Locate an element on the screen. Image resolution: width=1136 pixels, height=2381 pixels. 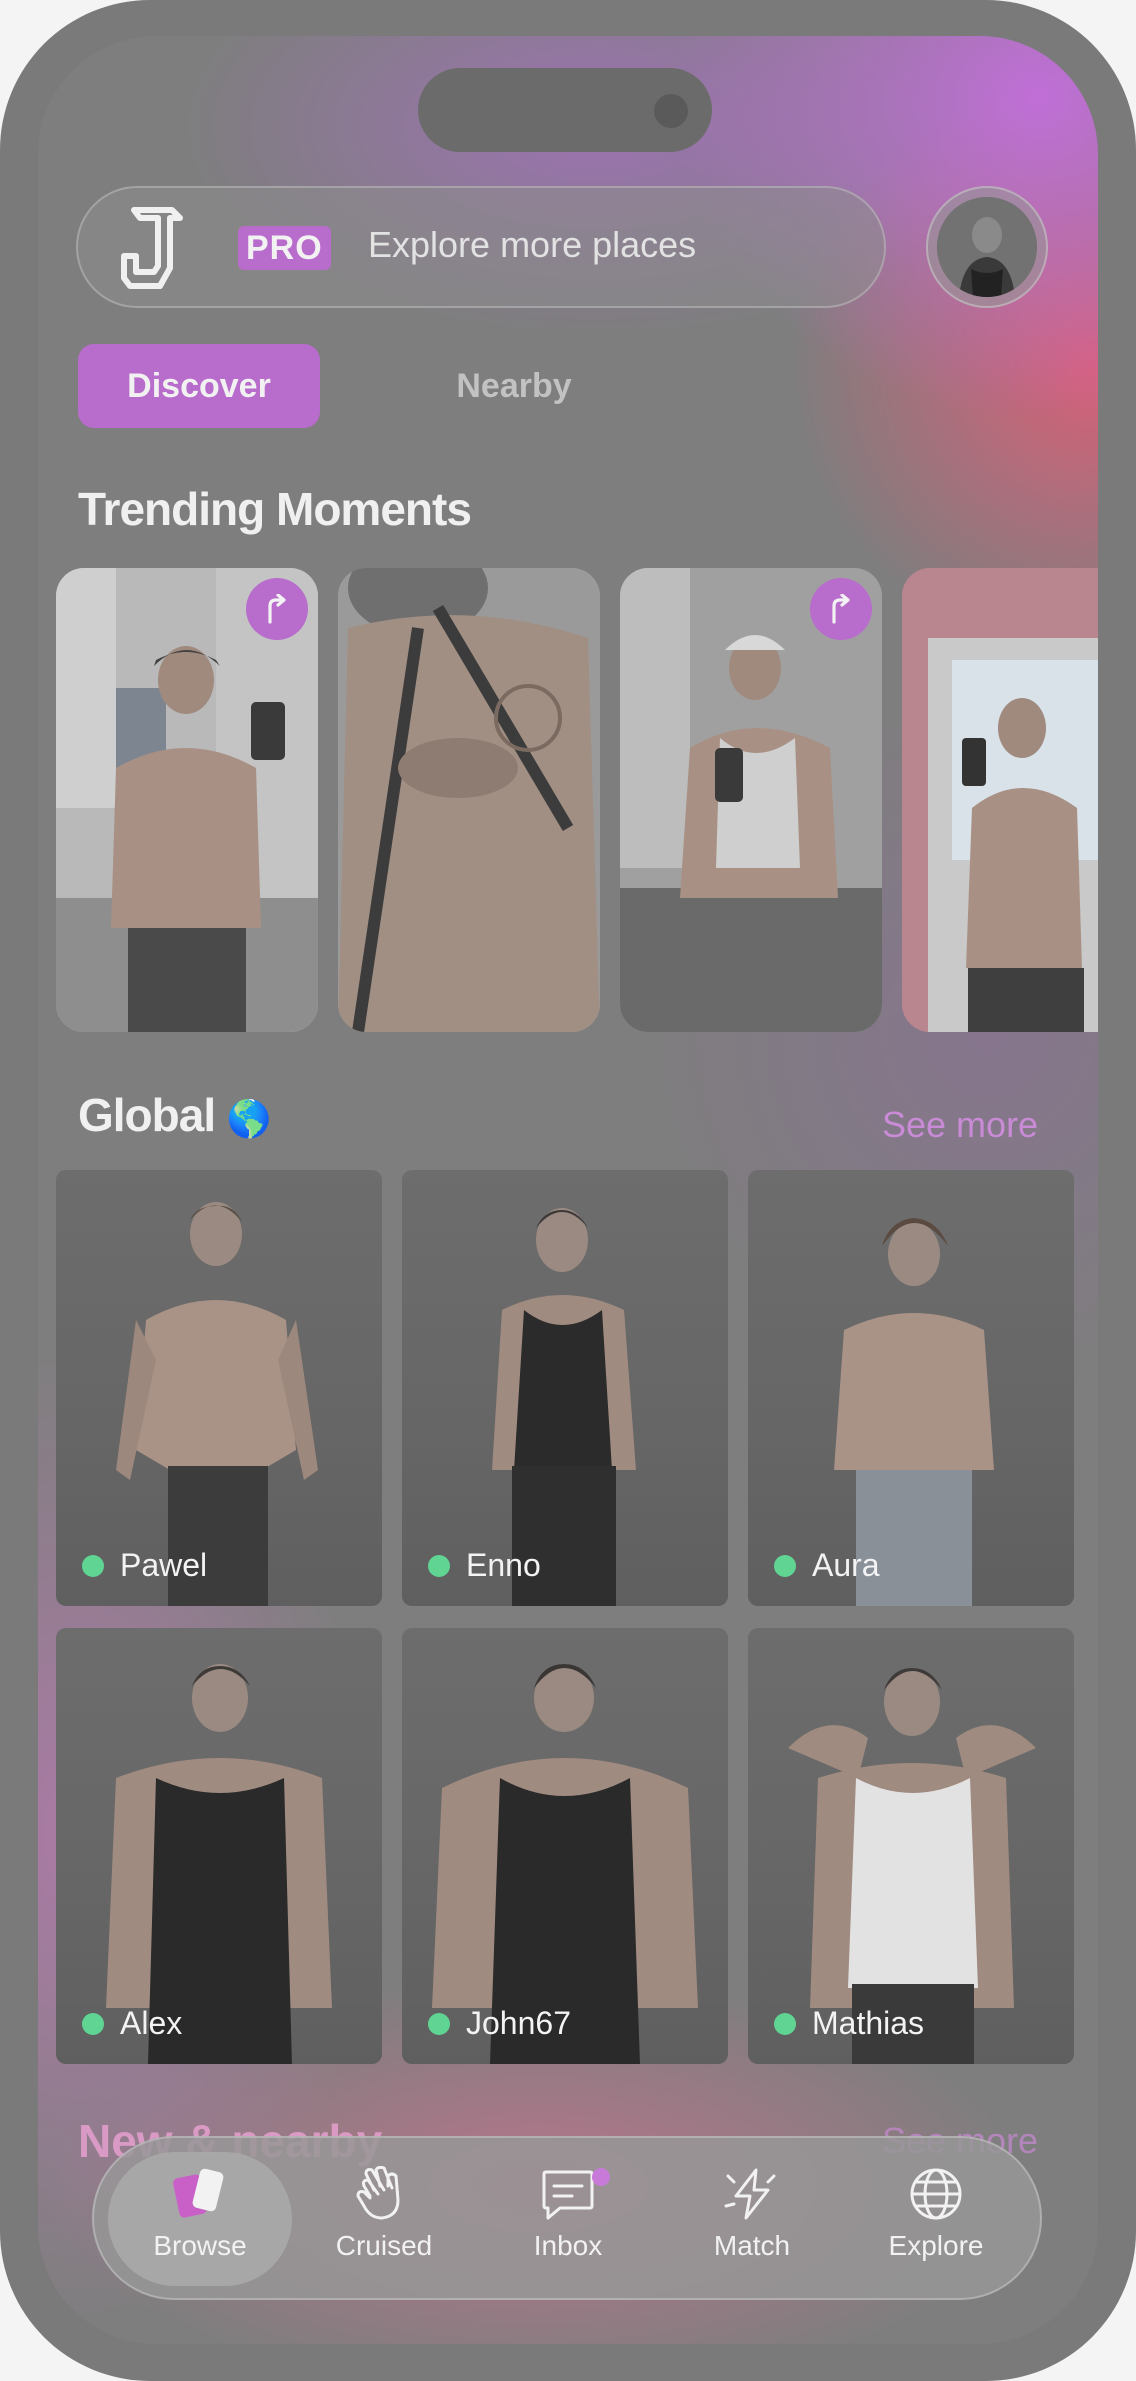
nav-match: Match is located at coordinates (752, 2219).